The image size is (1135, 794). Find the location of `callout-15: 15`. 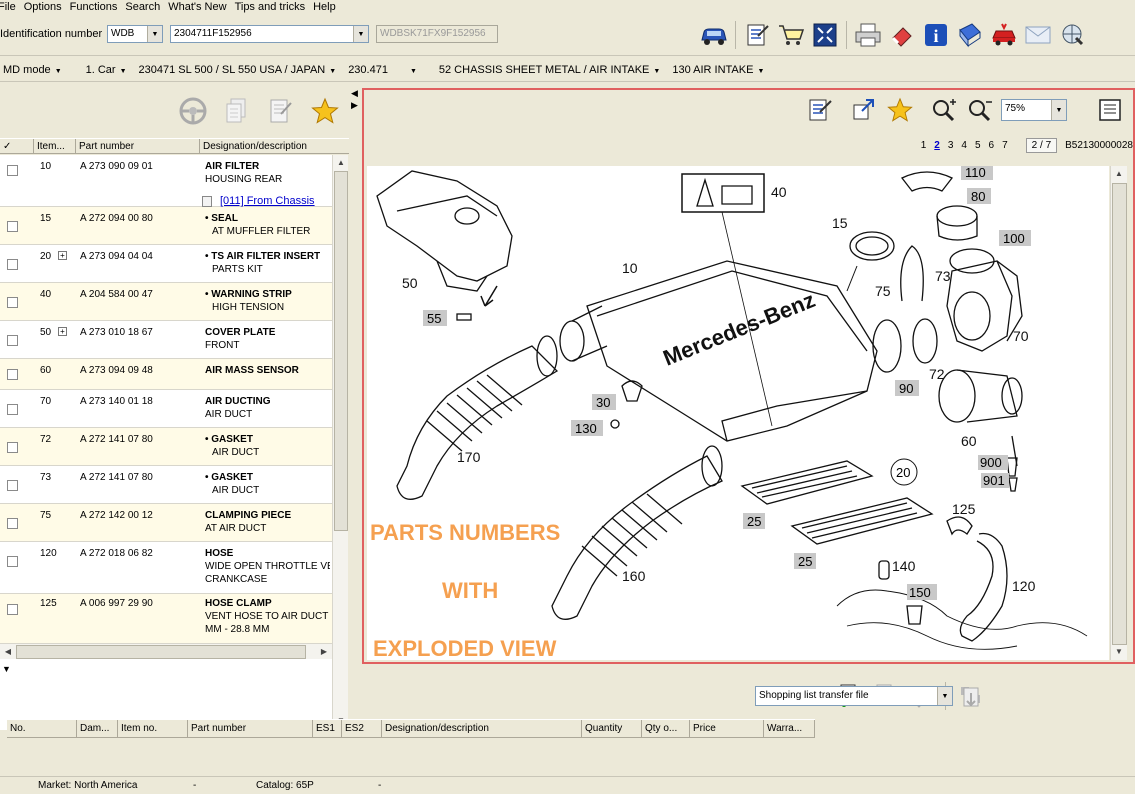

callout-15: 15 is located at coordinates (840, 223).